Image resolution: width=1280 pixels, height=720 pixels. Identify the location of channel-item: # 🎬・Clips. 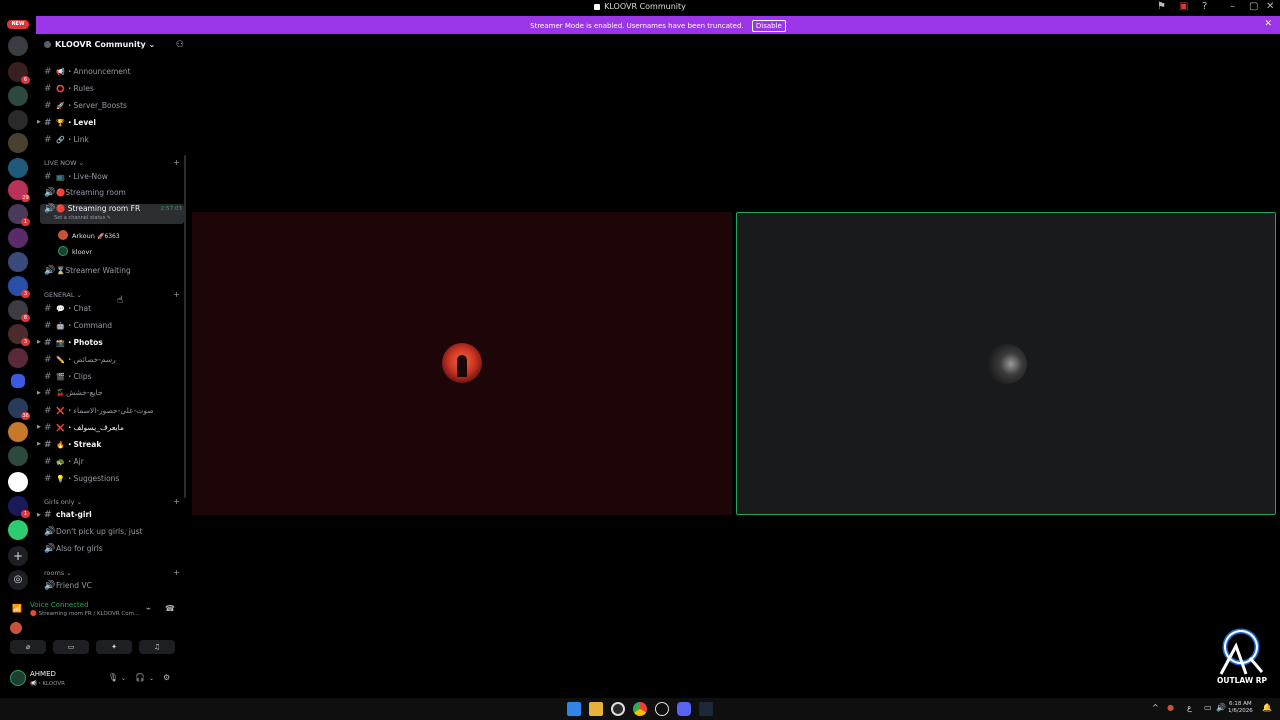
(114, 378).